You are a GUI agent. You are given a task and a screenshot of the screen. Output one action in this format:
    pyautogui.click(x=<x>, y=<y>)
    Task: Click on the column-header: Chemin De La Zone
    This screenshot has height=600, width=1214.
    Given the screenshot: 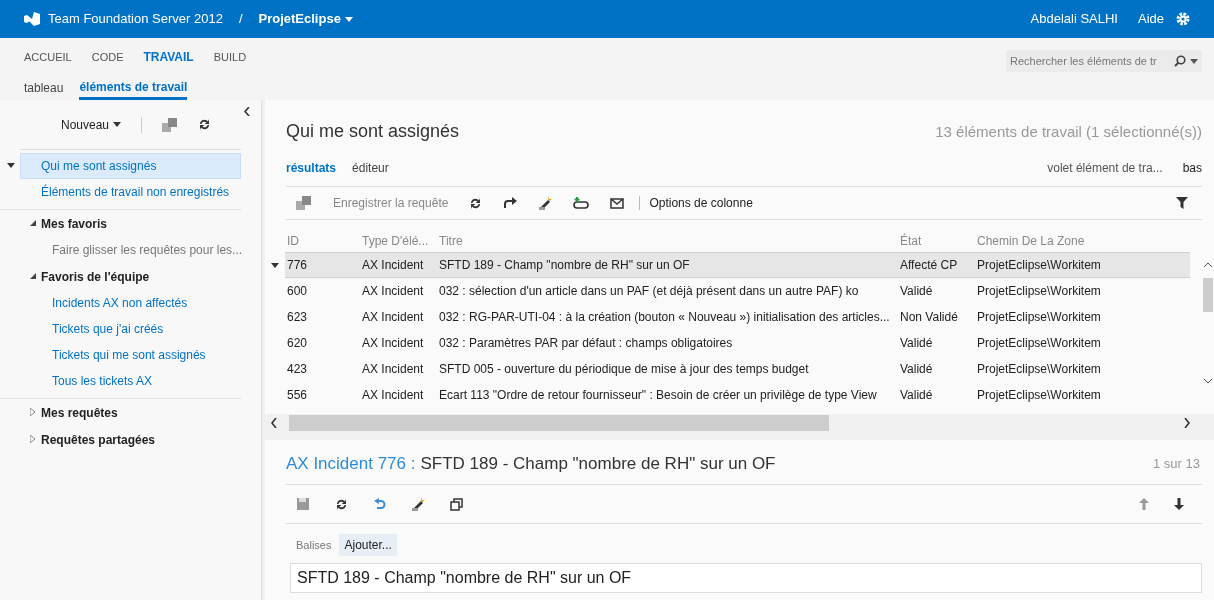 What is the action you would take?
    pyautogui.click(x=1088, y=241)
    